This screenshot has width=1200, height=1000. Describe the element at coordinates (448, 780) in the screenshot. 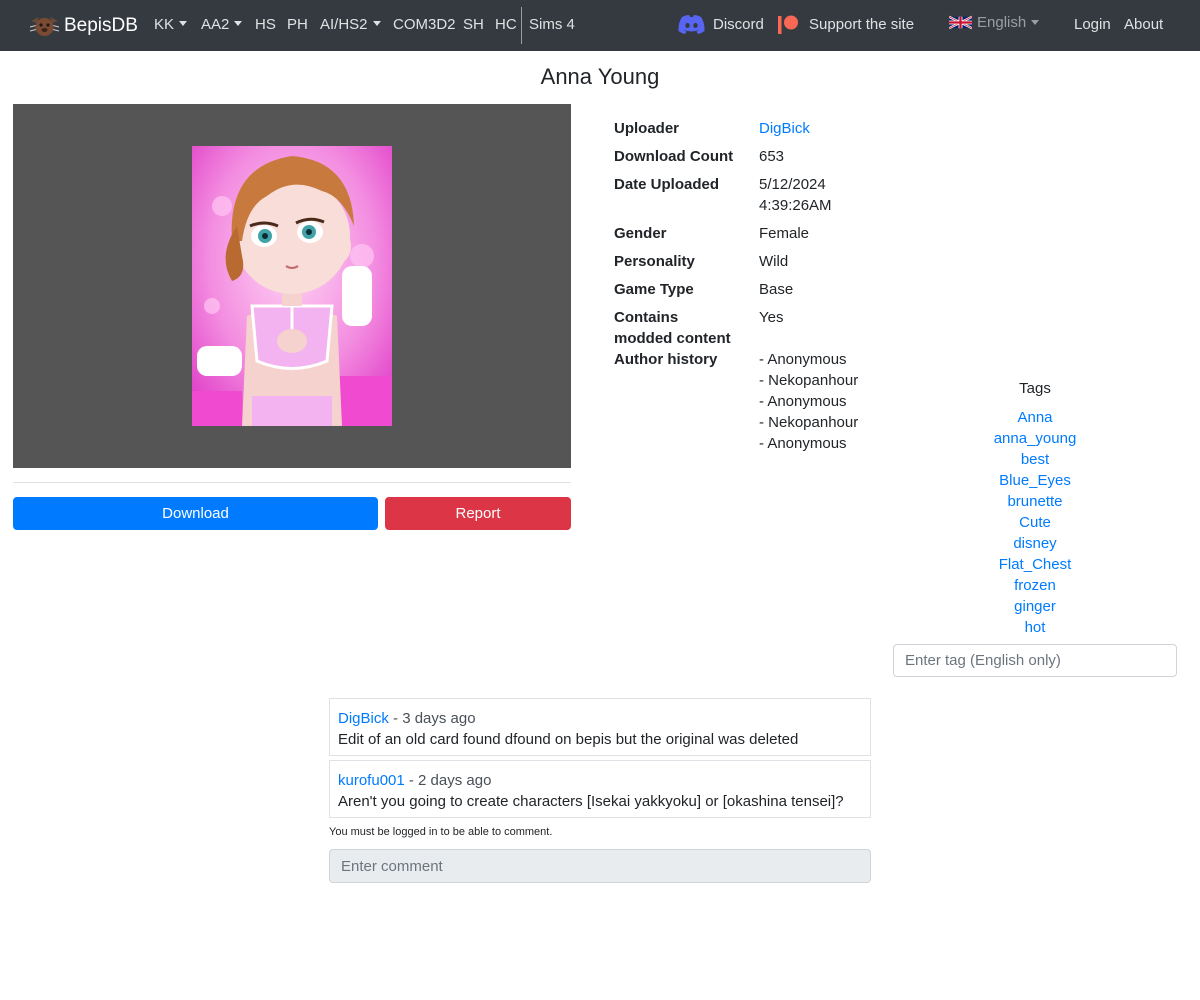

I see `comment-time: - 2 days ago` at that location.